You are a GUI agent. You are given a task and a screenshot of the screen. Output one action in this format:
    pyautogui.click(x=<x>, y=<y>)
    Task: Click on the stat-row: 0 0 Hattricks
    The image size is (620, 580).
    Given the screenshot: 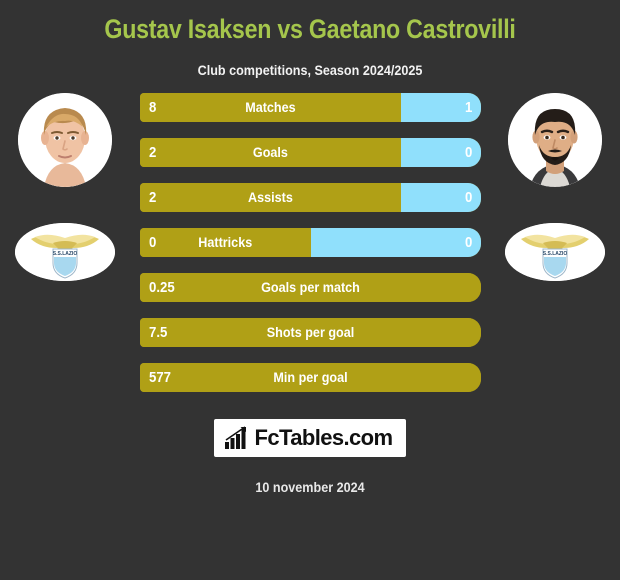 What is the action you would take?
    pyautogui.click(x=310, y=242)
    